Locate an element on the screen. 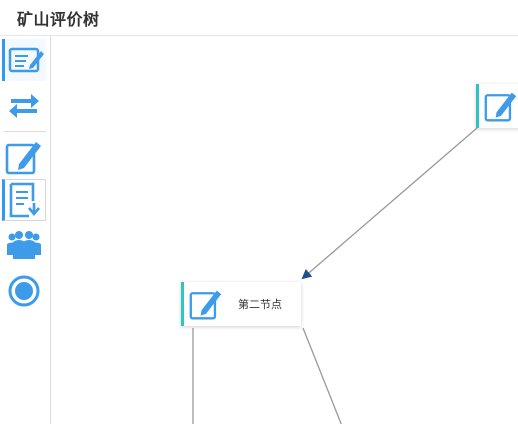 Image resolution: width=518 pixels, height=424 pixels. team-users-icon is located at coordinates (24, 245).